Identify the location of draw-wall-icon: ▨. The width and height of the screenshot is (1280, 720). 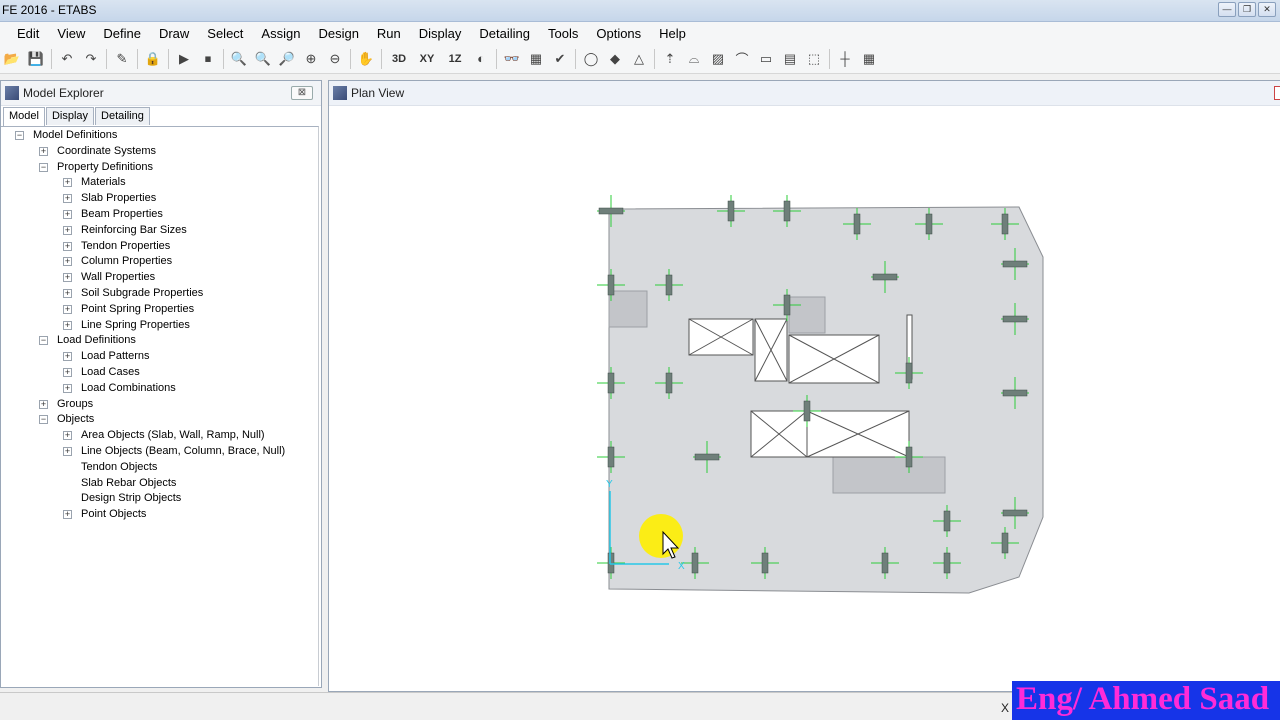
(718, 59).